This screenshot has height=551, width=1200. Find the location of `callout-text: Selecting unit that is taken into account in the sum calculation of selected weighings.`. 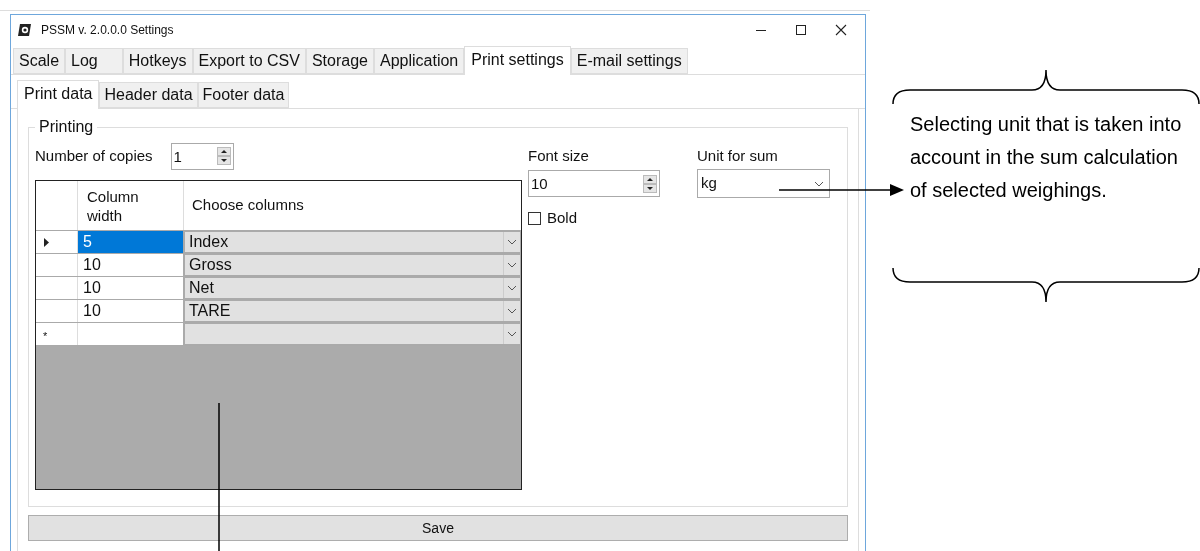

callout-text: Selecting unit that is taken into account in the sum calculation of selected weighings. is located at coordinates (1046, 157).